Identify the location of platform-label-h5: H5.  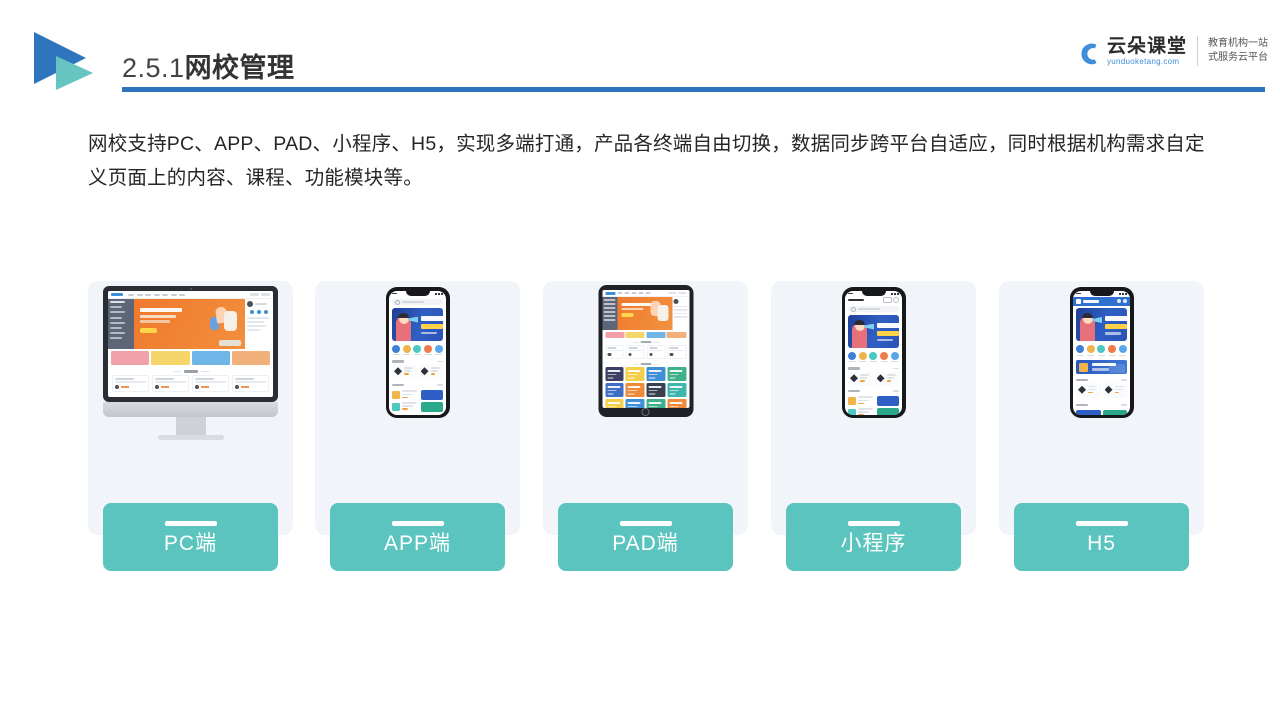
(1101, 537).